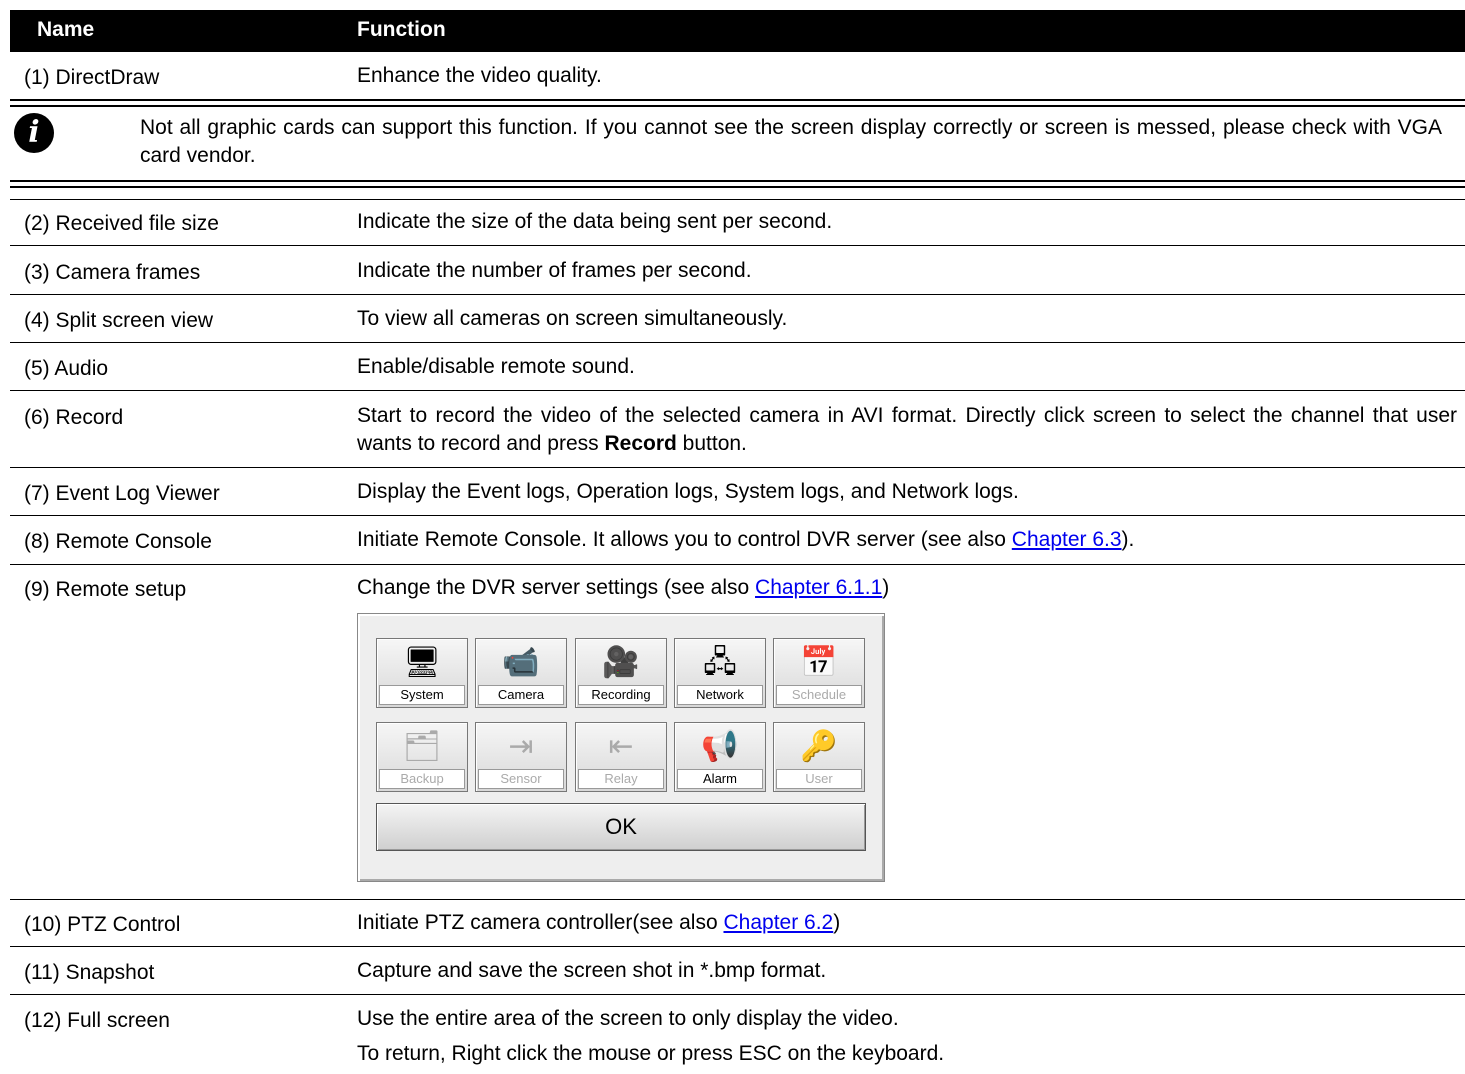 This screenshot has height=1074, width=1465. I want to click on camera-button: 📹 Camera, so click(521, 673).